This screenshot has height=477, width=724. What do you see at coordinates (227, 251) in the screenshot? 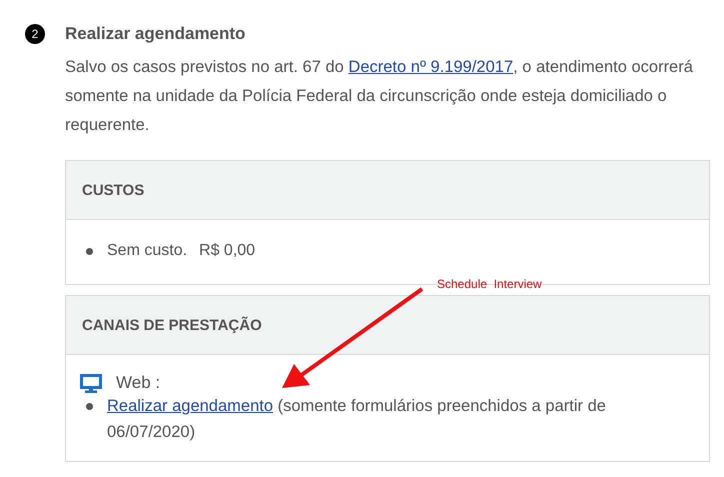
I see `cost-value: R$ 0,00` at bounding box center [227, 251].